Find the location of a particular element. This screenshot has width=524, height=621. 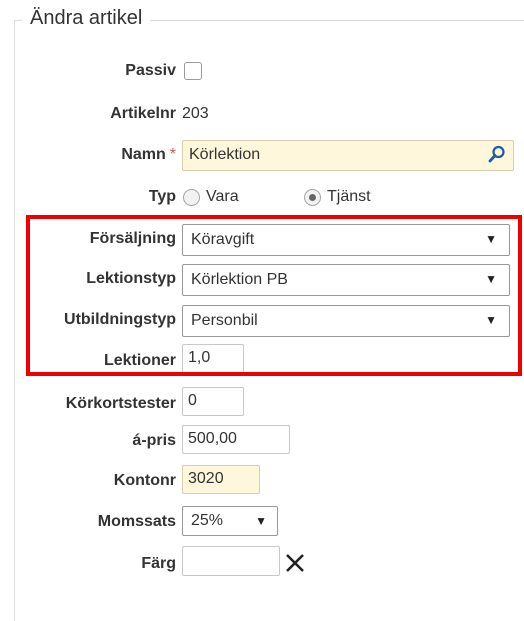

farg-label: Färg is located at coordinates (158, 563).